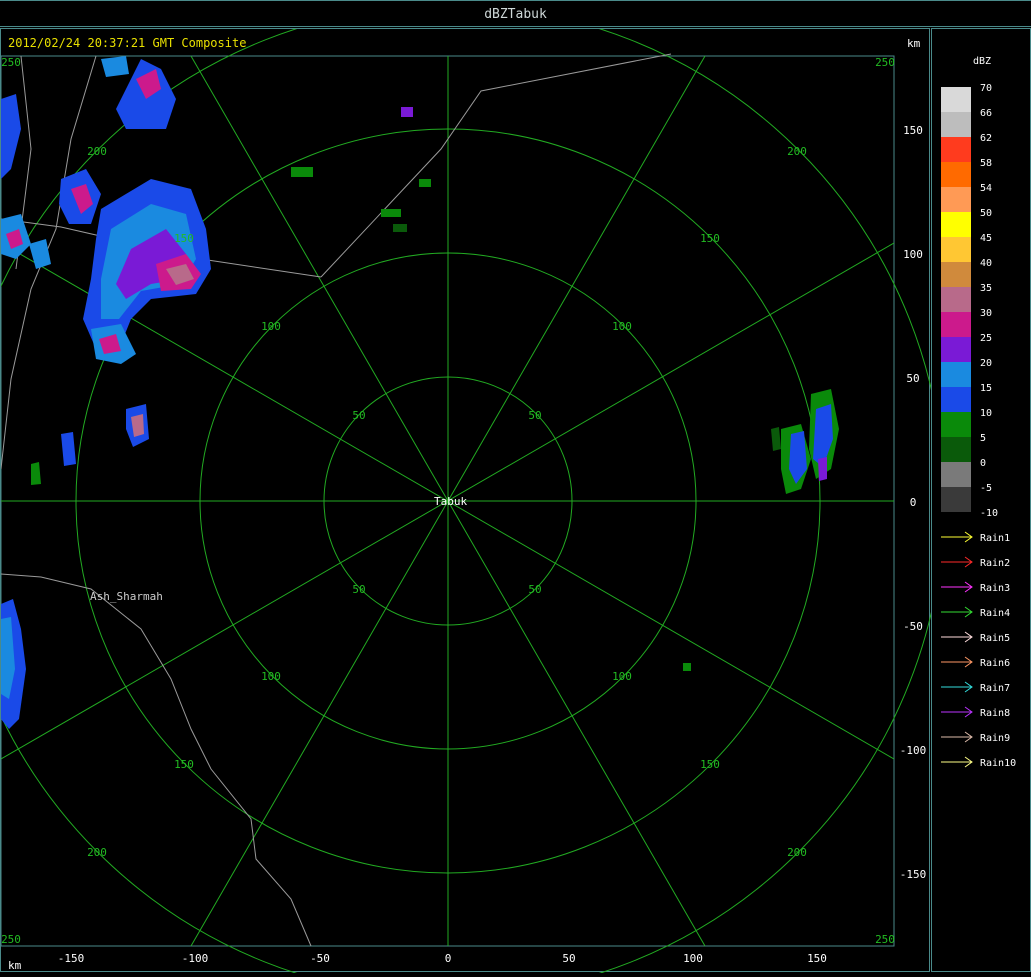 This screenshot has height=977, width=1031. What do you see at coordinates (912, 378) in the screenshot?
I see `y-tick-label: 50` at bounding box center [912, 378].